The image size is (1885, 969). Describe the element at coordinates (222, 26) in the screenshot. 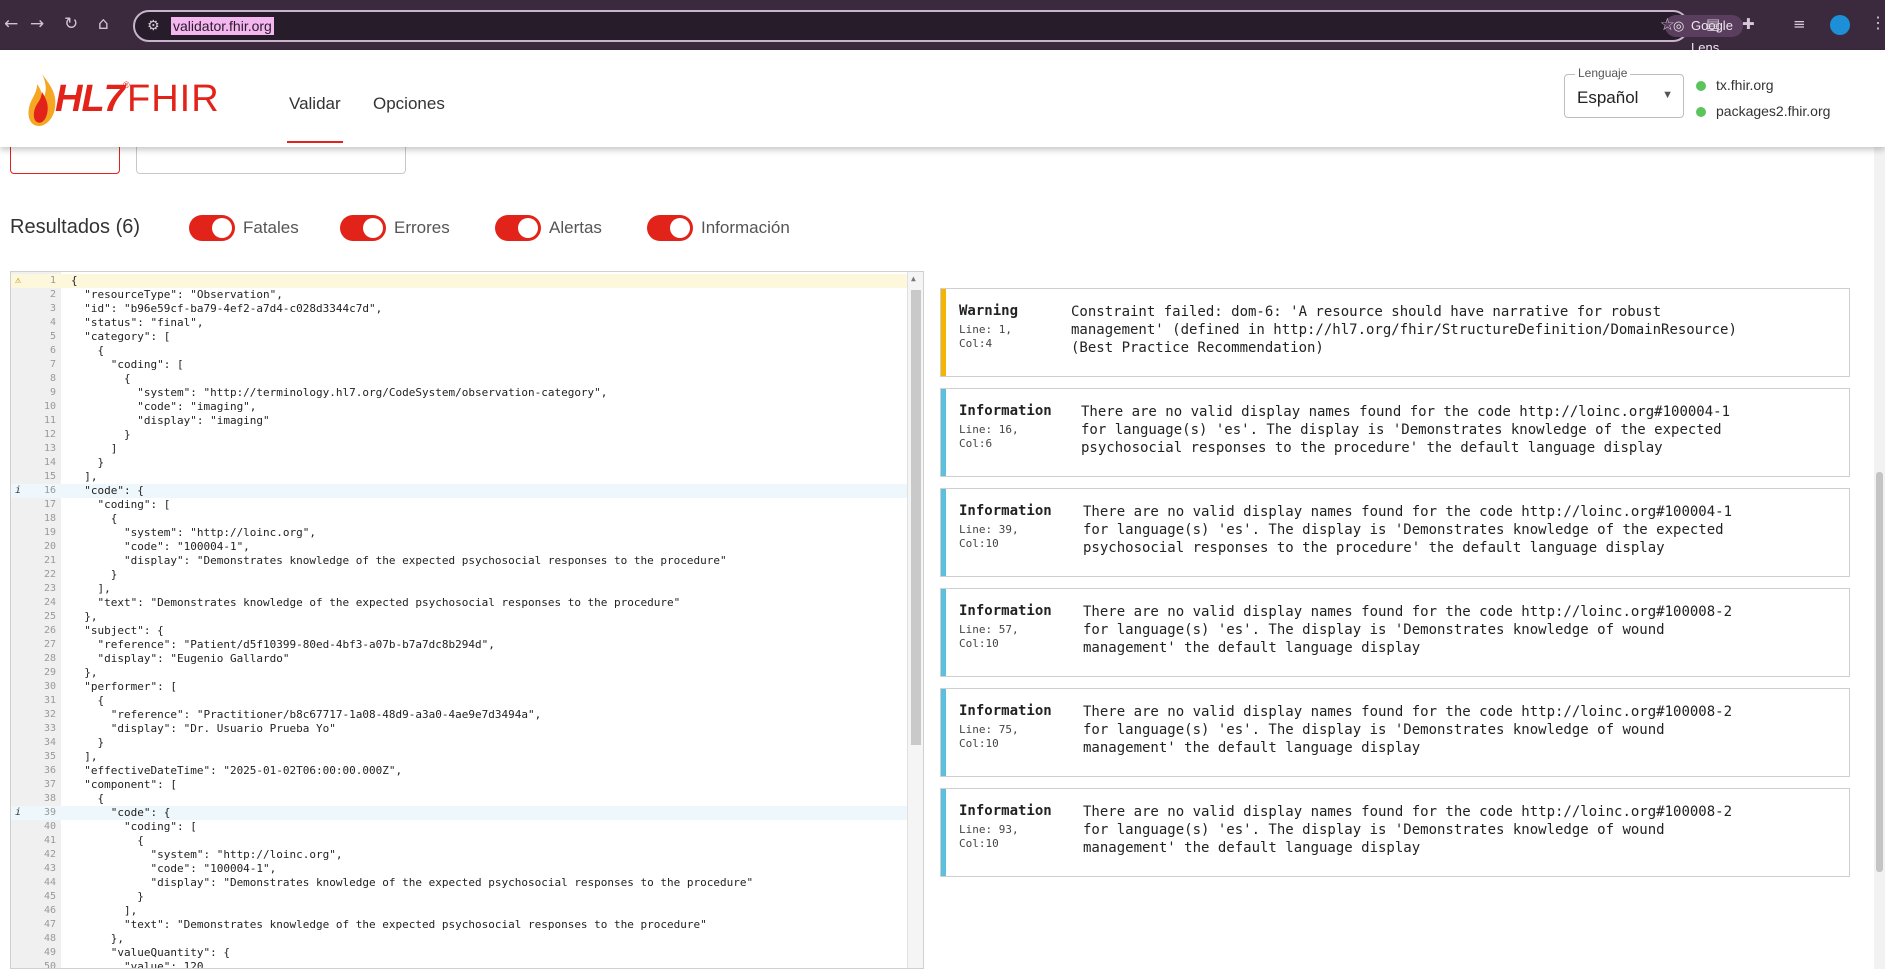

I see `url-text: validator.fhir.org` at that location.